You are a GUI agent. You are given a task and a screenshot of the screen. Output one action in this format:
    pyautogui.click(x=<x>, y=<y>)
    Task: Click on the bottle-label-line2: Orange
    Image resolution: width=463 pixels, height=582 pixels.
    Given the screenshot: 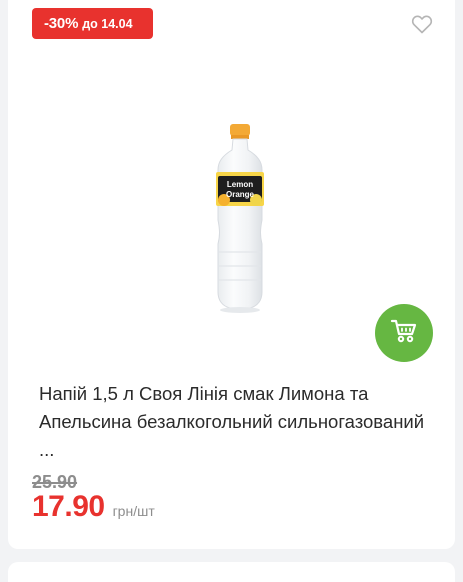 What is the action you would take?
    pyautogui.click(x=240, y=194)
    